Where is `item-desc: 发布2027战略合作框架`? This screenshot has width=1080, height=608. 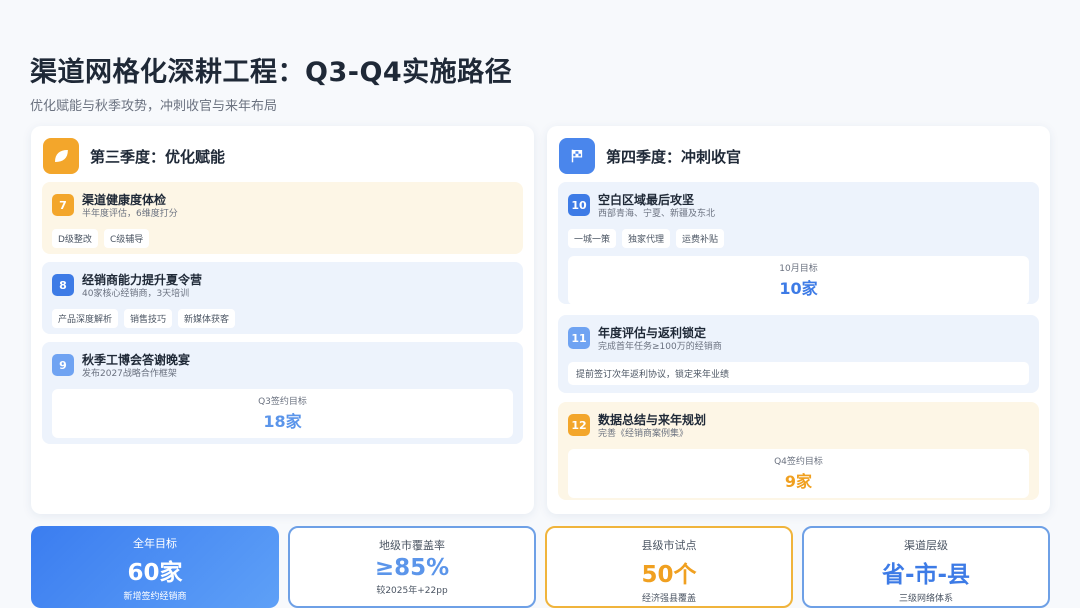 item-desc: 发布2027战略合作框架 is located at coordinates (129, 374).